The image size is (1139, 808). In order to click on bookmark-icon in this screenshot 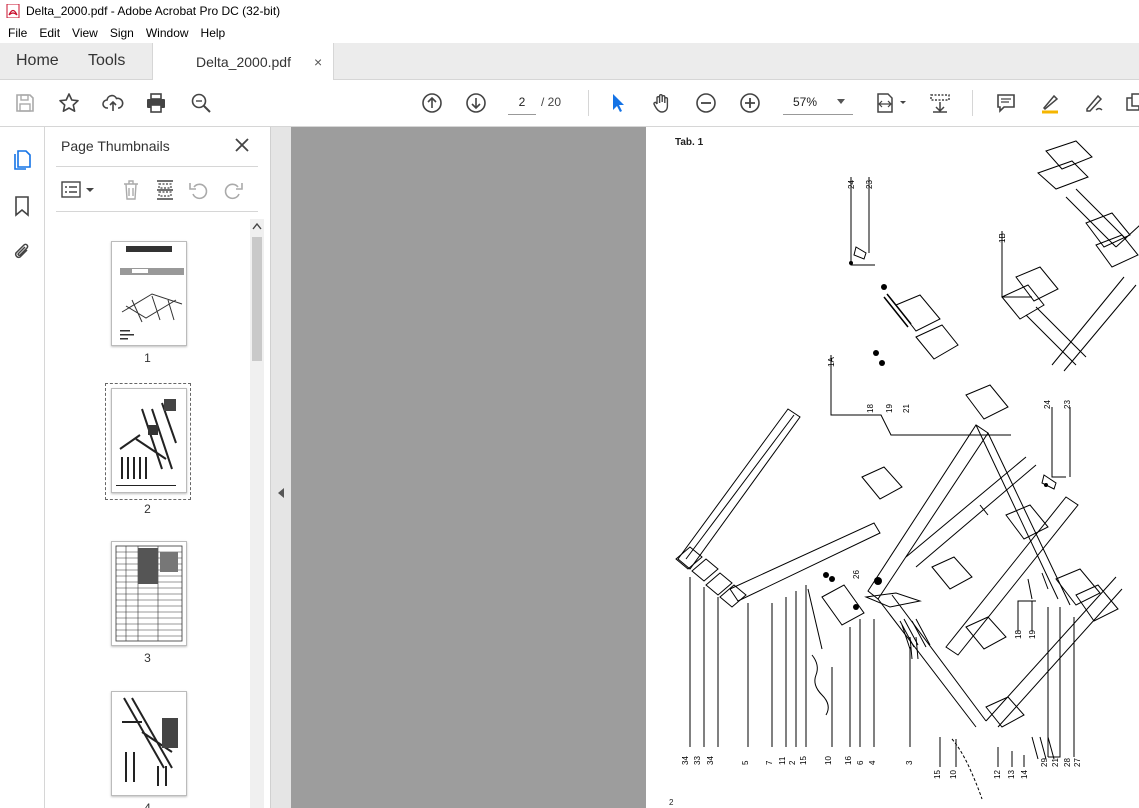, I will do `click(22, 206)`.